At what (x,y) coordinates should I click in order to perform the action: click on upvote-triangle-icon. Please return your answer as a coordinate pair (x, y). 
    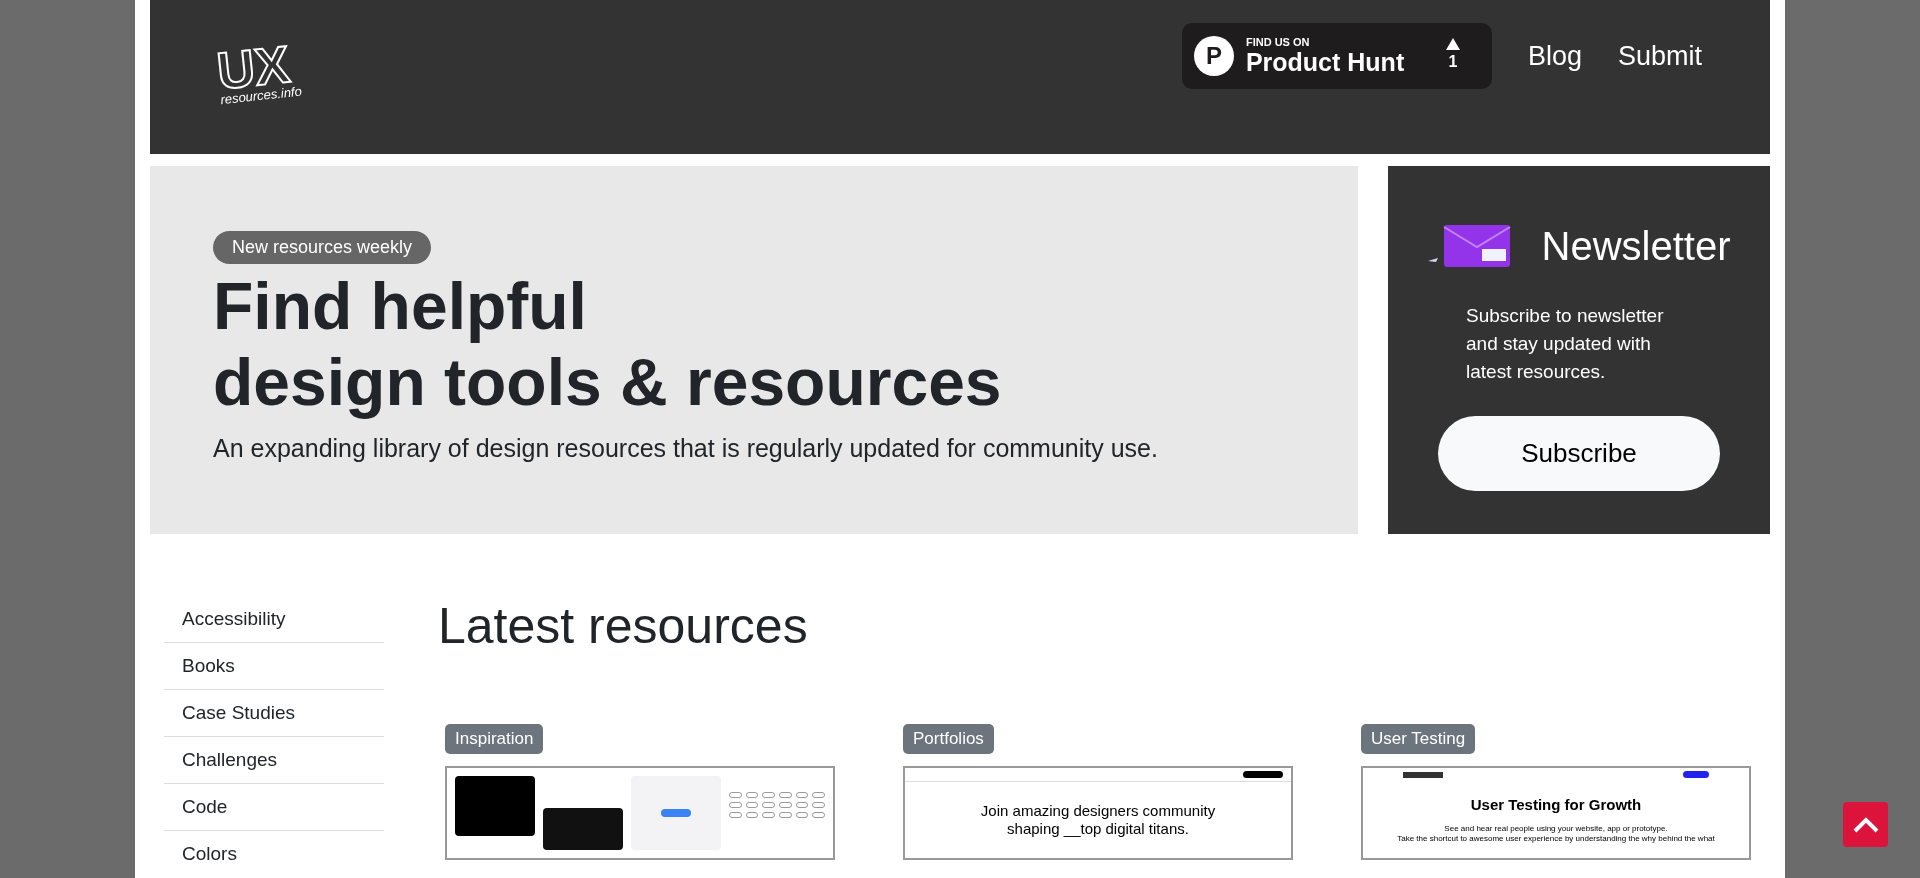
    Looking at the image, I should click on (1452, 44).